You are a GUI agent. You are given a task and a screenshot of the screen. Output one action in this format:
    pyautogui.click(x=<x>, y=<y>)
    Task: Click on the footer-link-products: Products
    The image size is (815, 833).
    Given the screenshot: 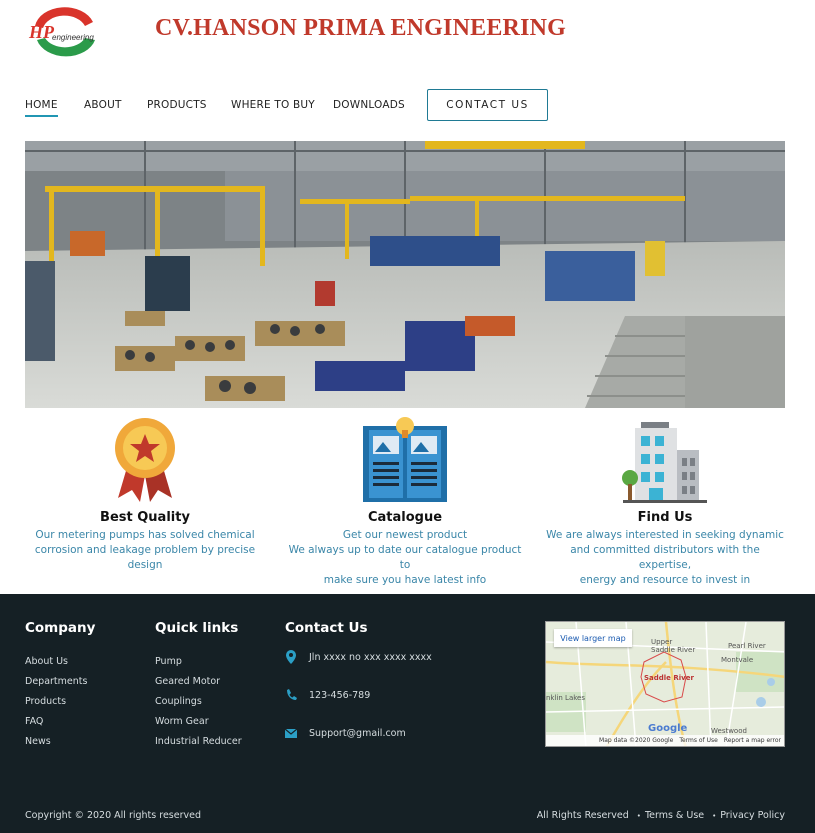 What is the action you would take?
    pyautogui.click(x=60, y=706)
    